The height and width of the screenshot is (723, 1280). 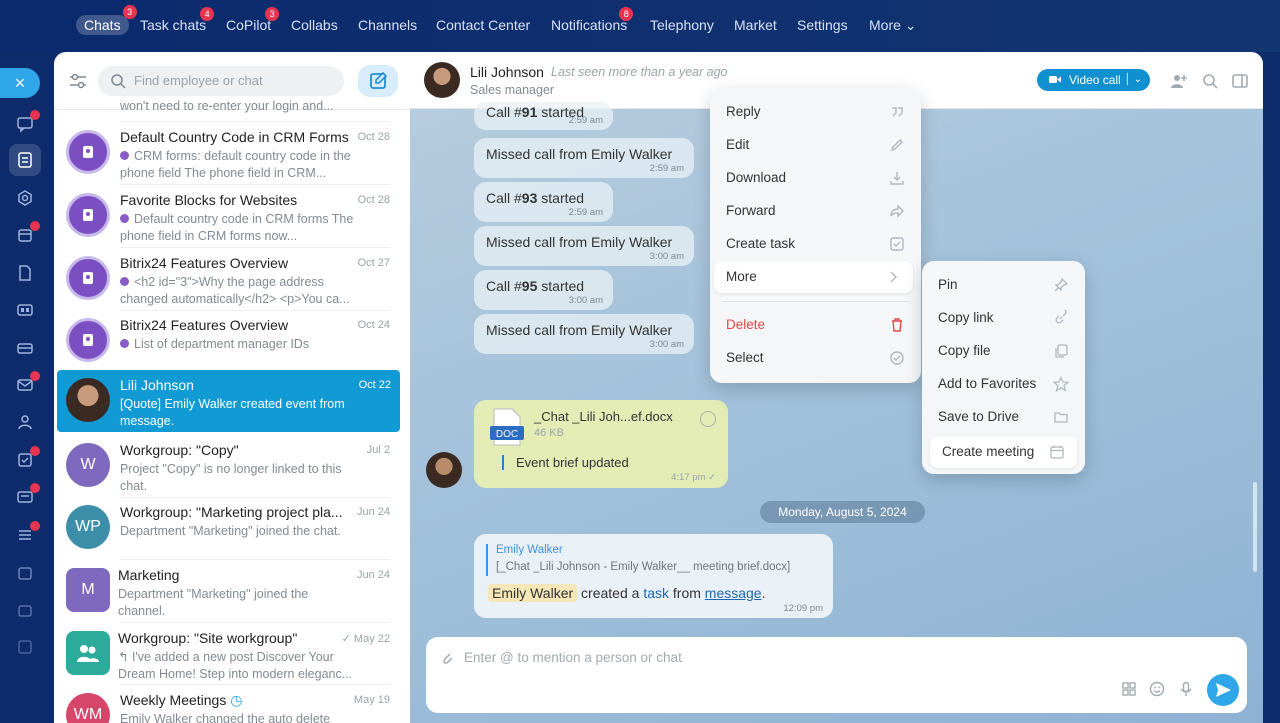 What do you see at coordinates (1186, 689) in the screenshot?
I see `microphone-icon` at bounding box center [1186, 689].